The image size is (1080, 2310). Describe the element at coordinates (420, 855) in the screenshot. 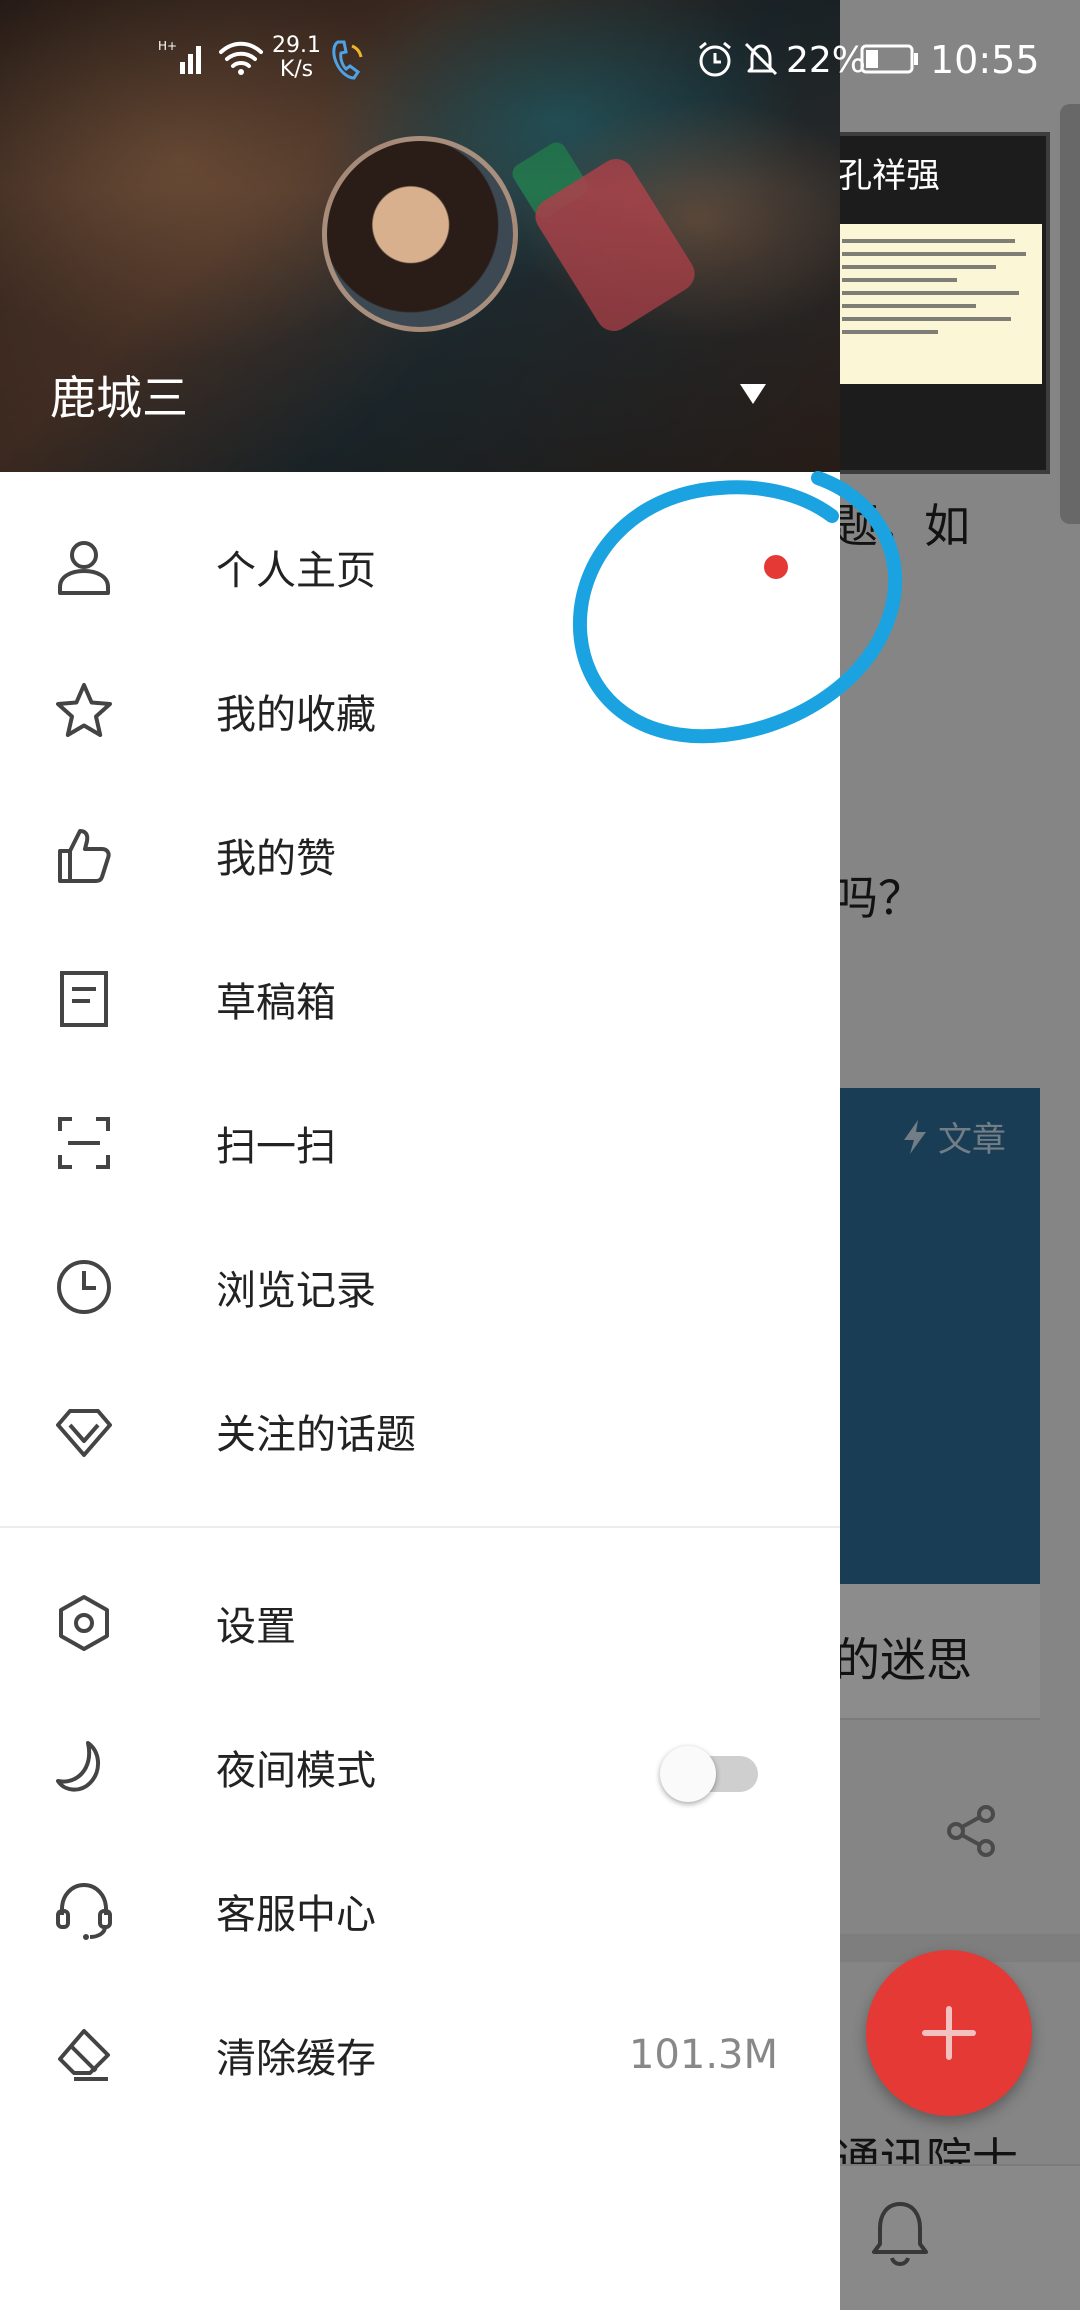

I see `menu-item-likes: 我的赞` at that location.